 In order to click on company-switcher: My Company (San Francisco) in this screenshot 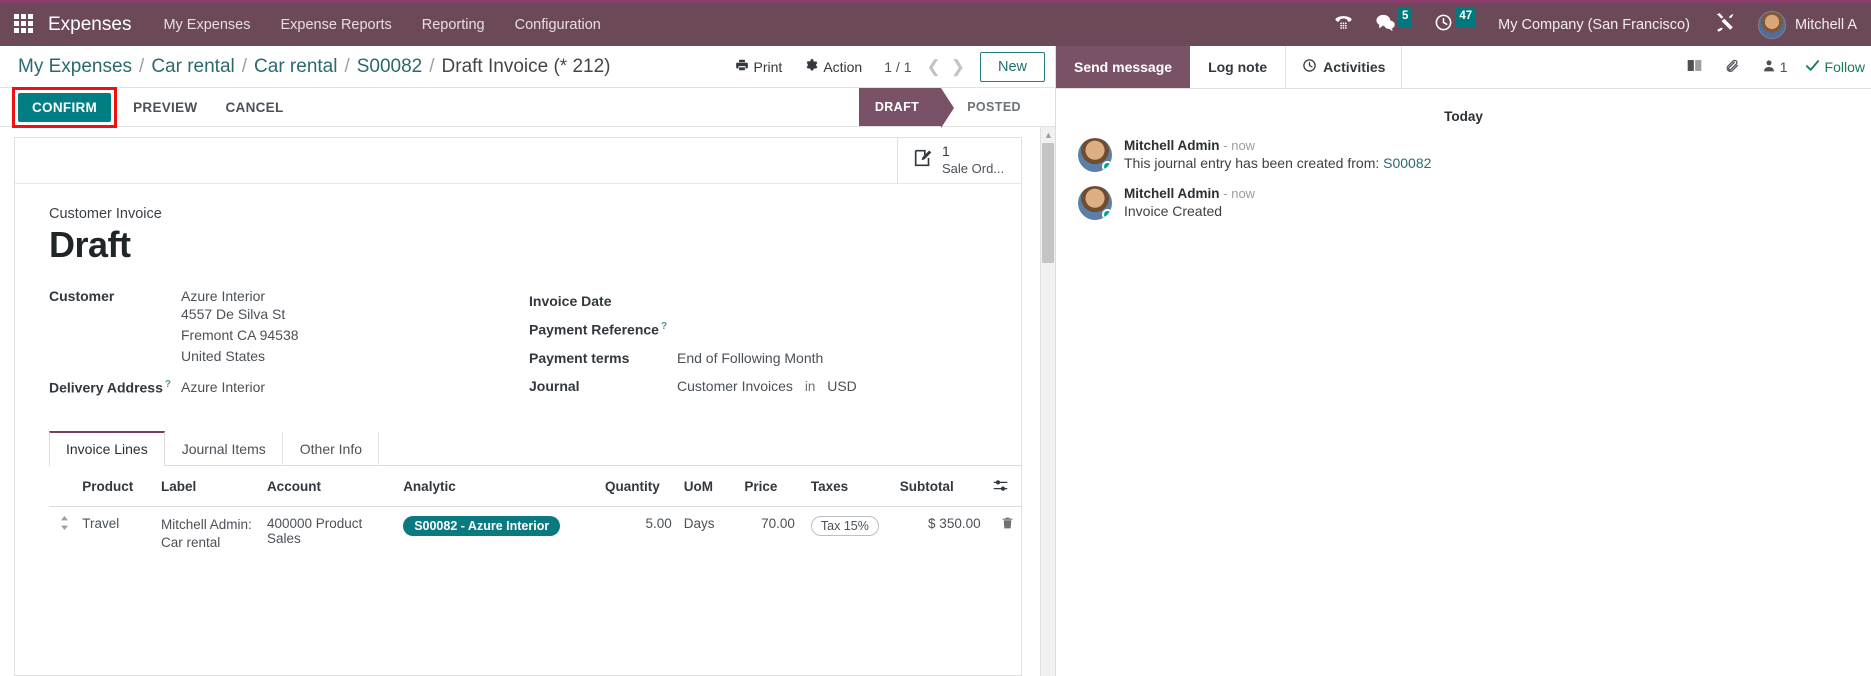, I will do `click(1594, 25)`.